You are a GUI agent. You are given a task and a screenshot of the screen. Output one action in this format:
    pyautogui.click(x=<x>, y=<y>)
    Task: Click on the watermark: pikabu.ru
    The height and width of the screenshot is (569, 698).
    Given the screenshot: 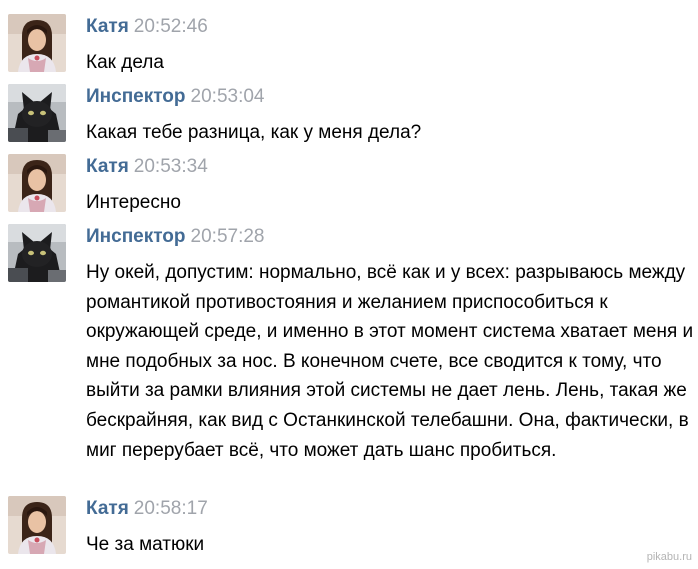 What is the action you would take?
    pyautogui.click(x=669, y=557)
    